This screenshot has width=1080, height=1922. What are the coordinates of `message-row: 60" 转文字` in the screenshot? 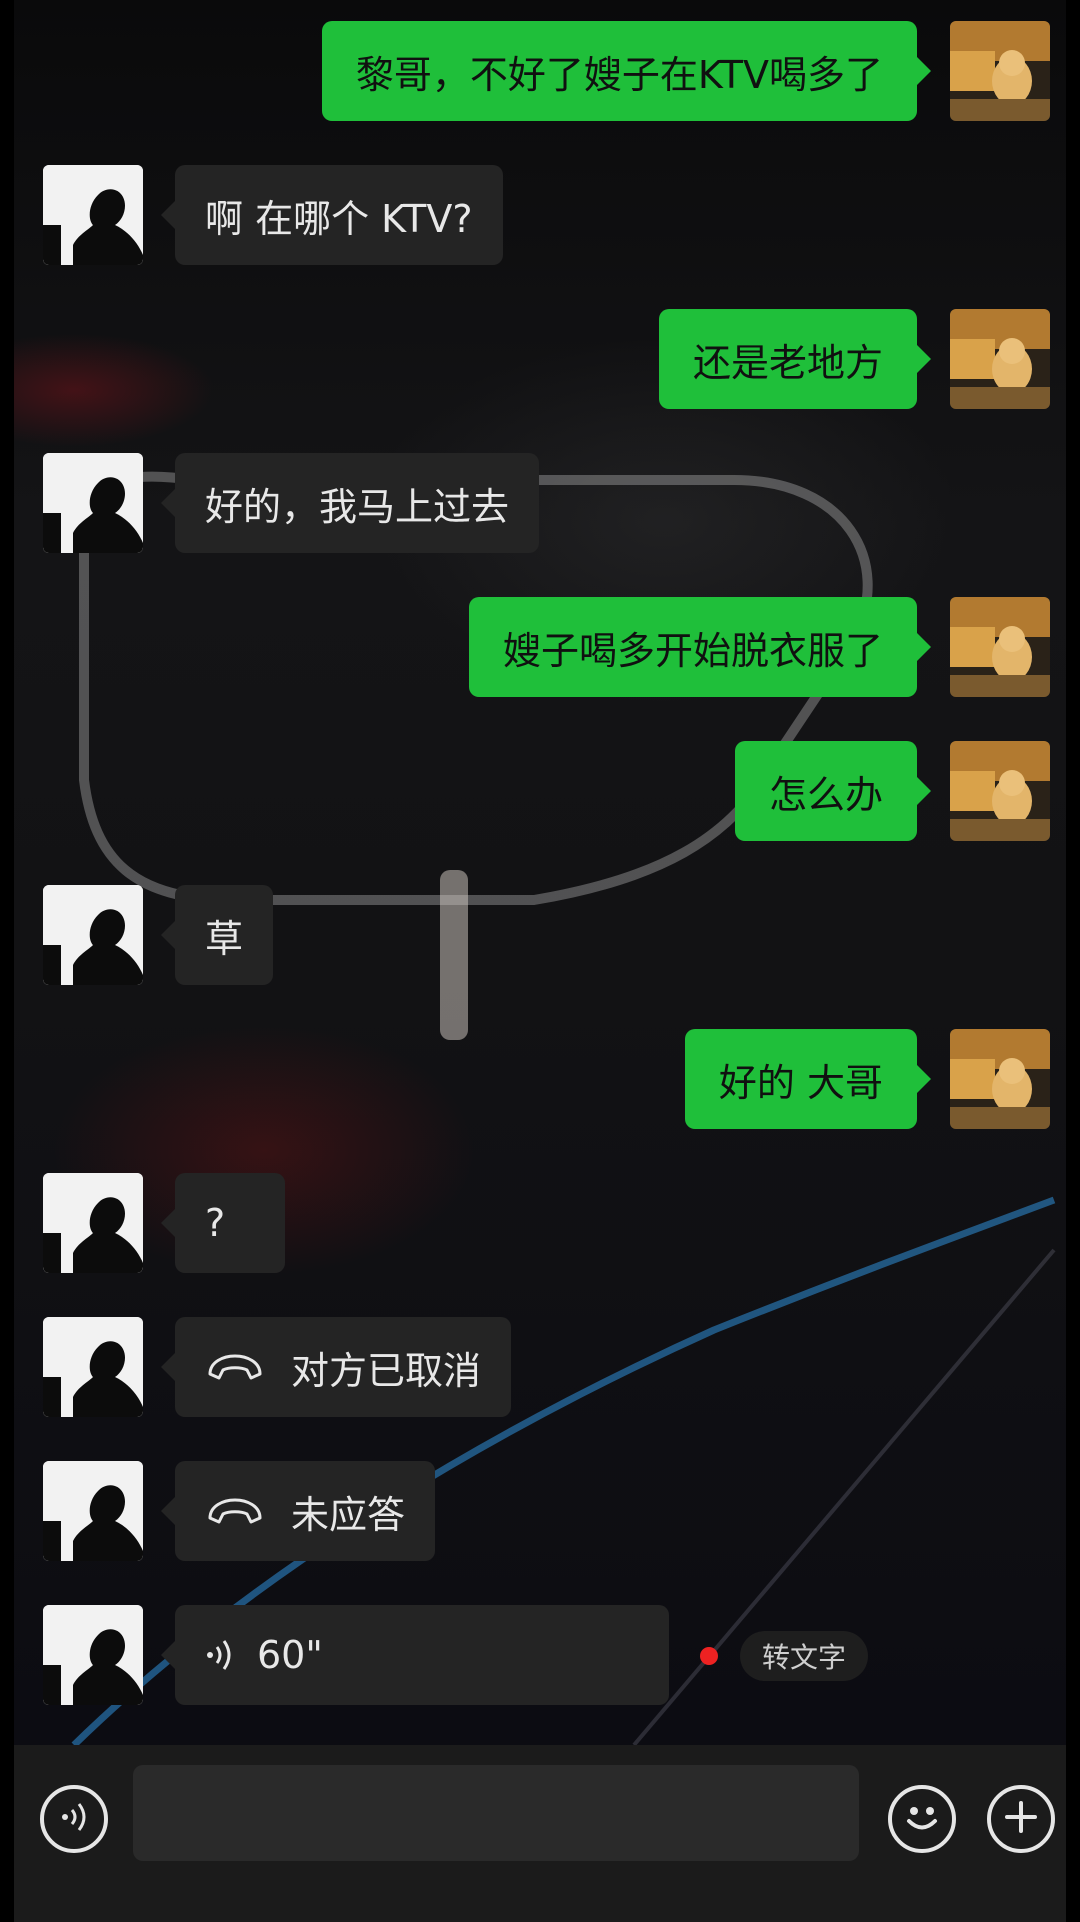 It's located at (540, 1655).